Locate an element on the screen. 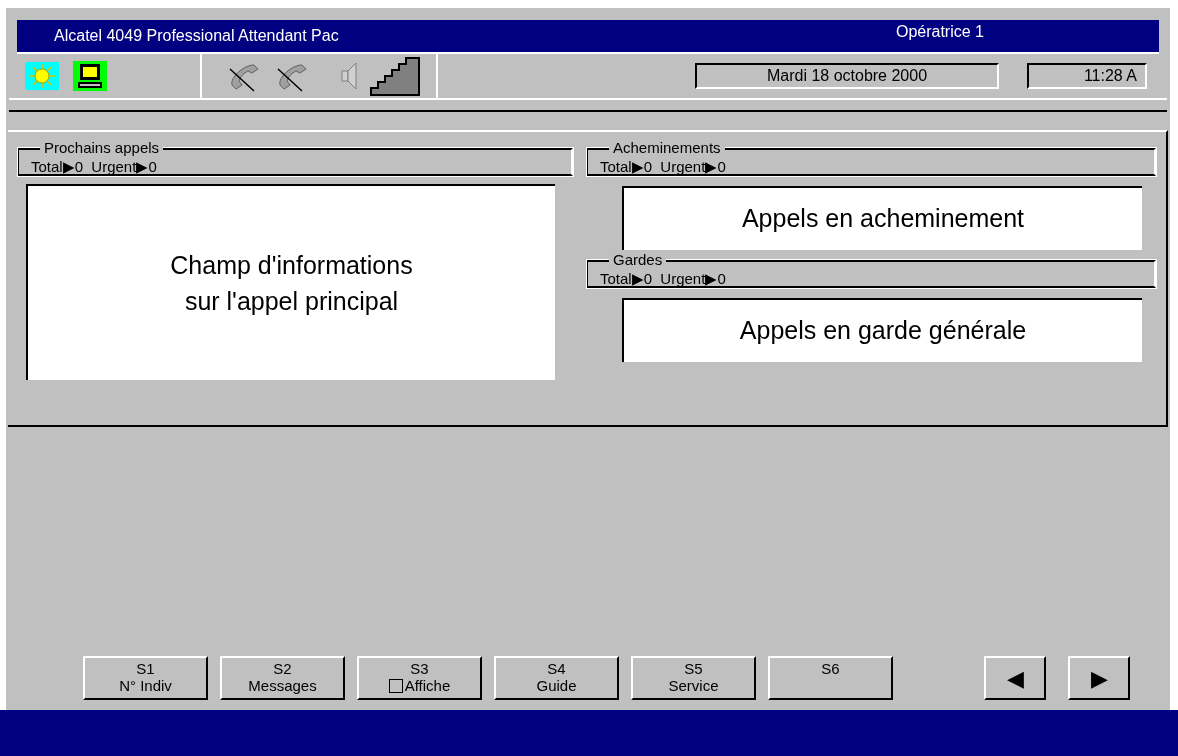 Image resolution: width=1178 pixels, height=756 pixels. group-title: Gardes is located at coordinates (638, 259).